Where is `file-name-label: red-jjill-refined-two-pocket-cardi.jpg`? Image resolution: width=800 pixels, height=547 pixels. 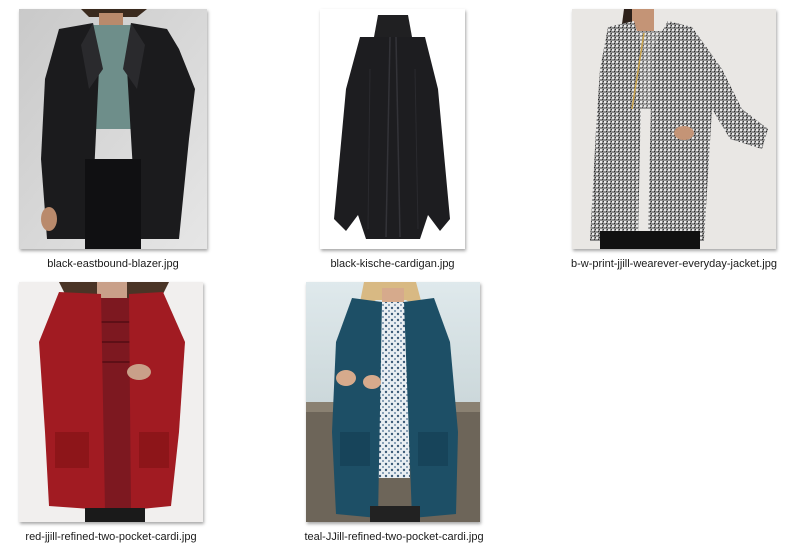 file-name-label: red-jjill-refined-two-pocket-cardi.jpg is located at coordinates (111, 537).